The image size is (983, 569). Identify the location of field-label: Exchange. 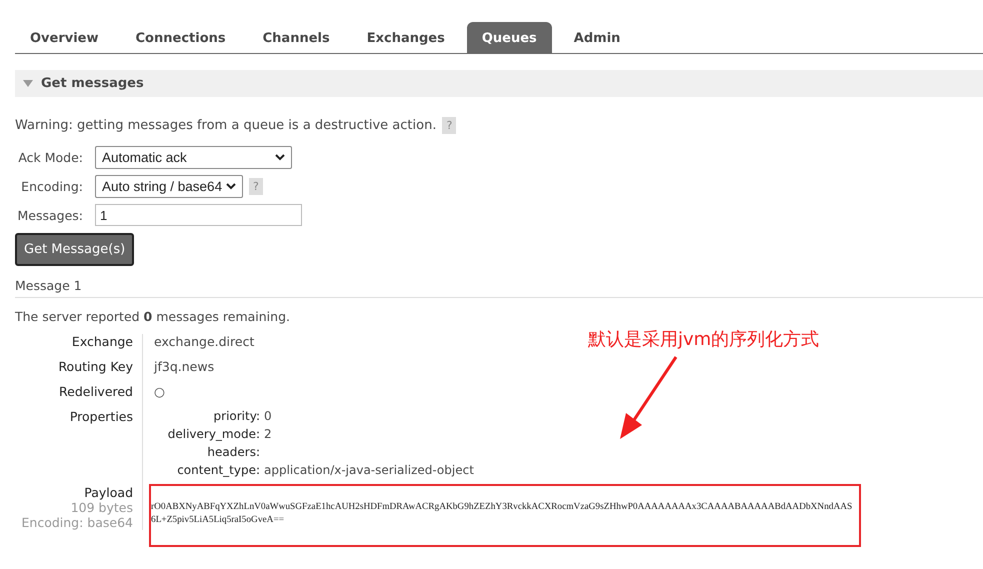
(102, 341).